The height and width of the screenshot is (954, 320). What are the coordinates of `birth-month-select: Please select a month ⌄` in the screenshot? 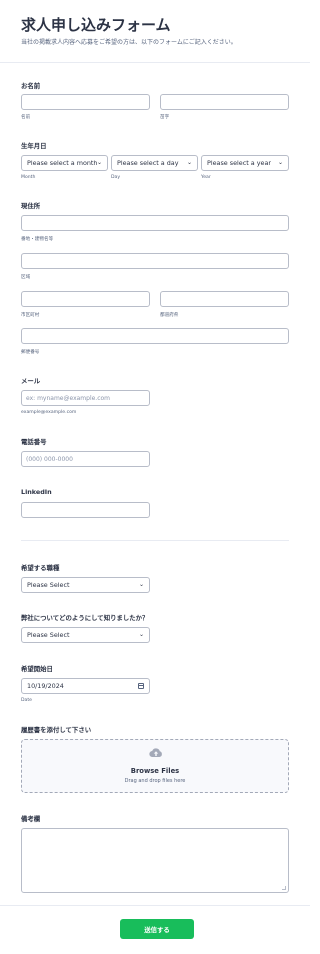 It's located at (64, 163).